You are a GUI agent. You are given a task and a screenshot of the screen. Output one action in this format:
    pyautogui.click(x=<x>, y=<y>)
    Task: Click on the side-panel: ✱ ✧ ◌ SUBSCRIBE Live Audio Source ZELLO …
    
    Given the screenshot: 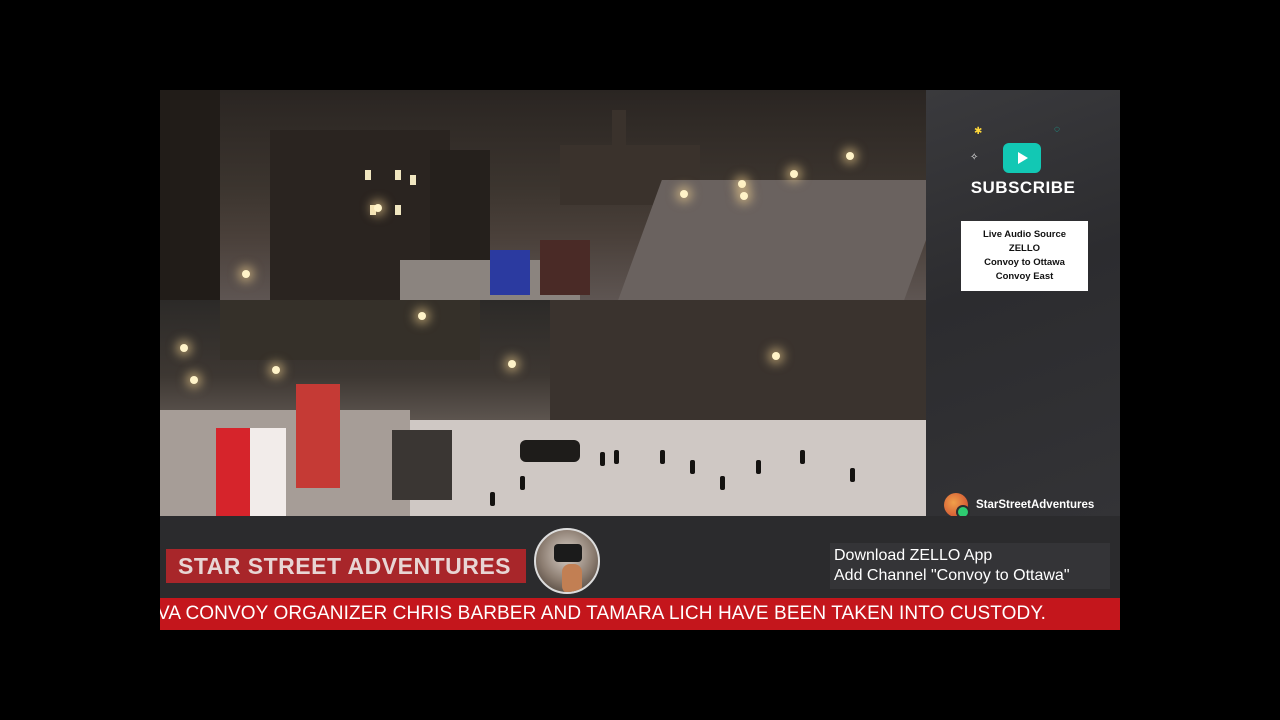 What is the action you would take?
    pyautogui.click(x=1023, y=304)
    